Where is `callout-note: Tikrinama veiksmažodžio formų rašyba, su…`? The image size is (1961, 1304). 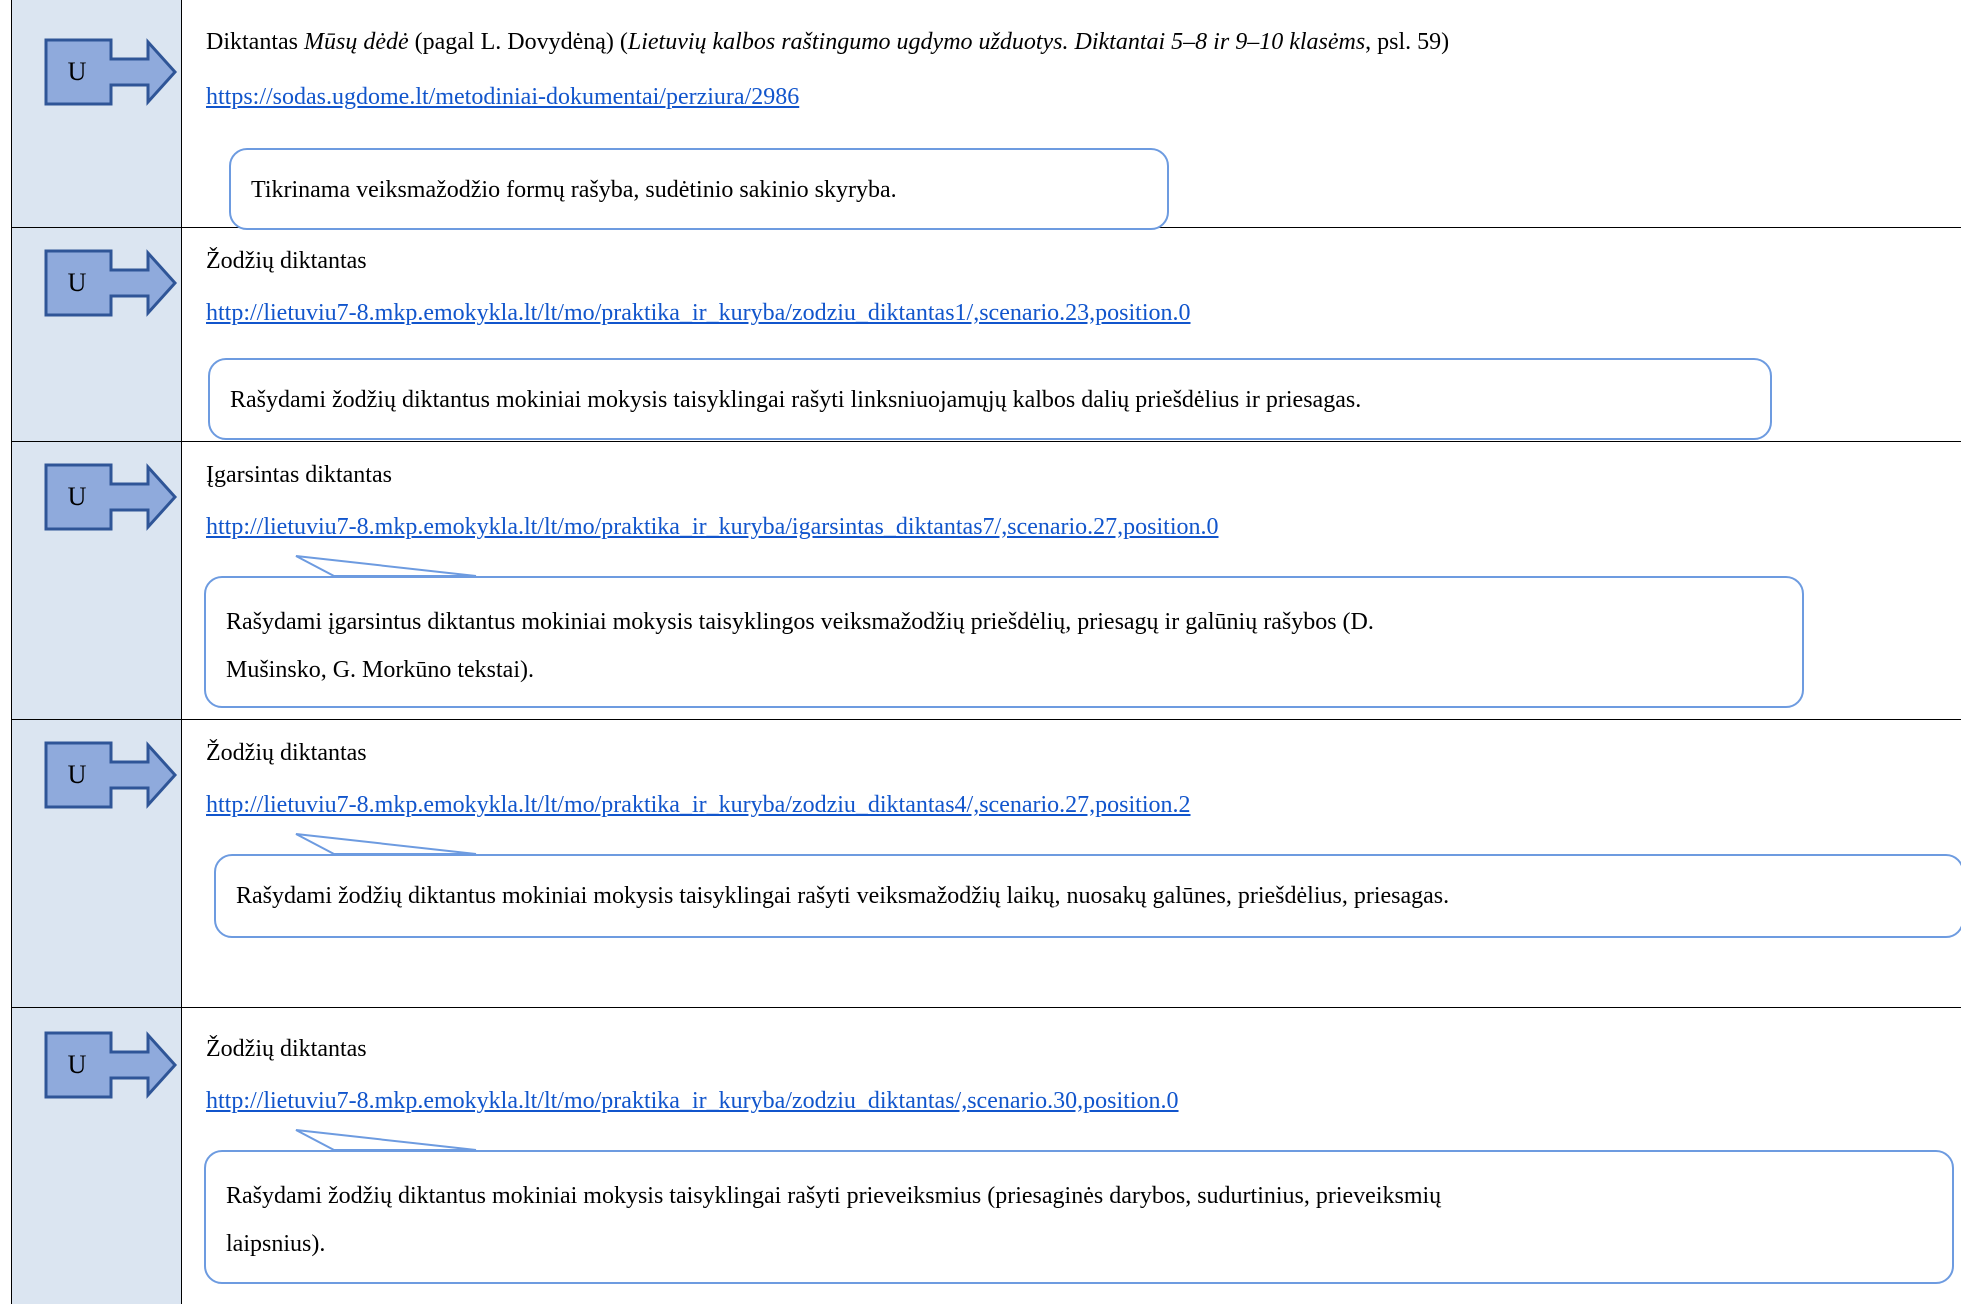 callout-note: Tikrinama veiksmažodžio formų rašyba, su… is located at coordinates (699, 189).